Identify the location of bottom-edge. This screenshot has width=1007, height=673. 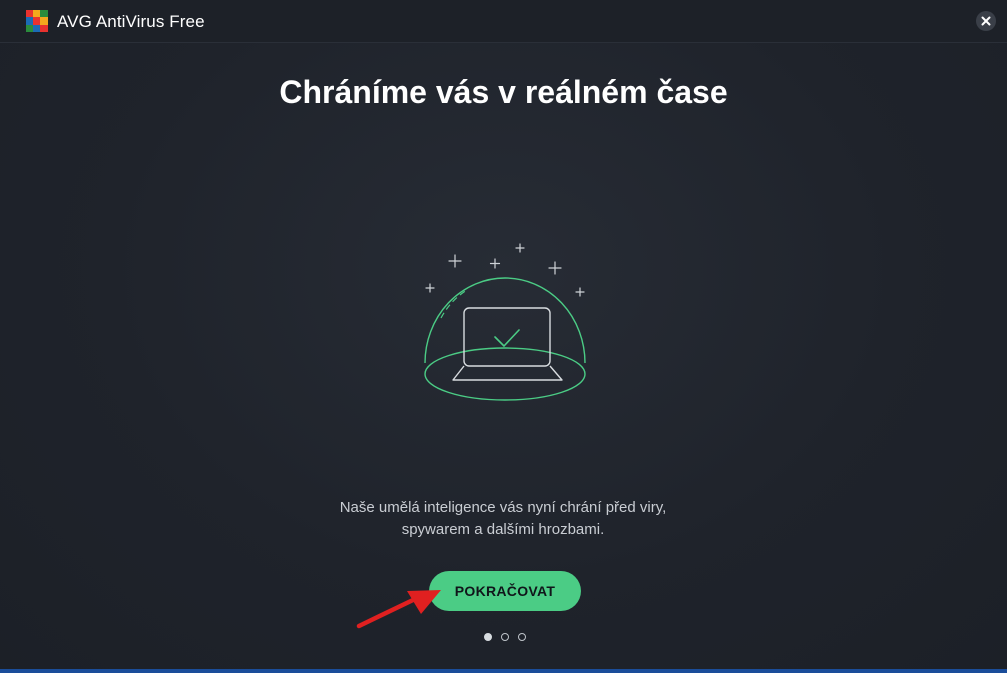
(503, 671).